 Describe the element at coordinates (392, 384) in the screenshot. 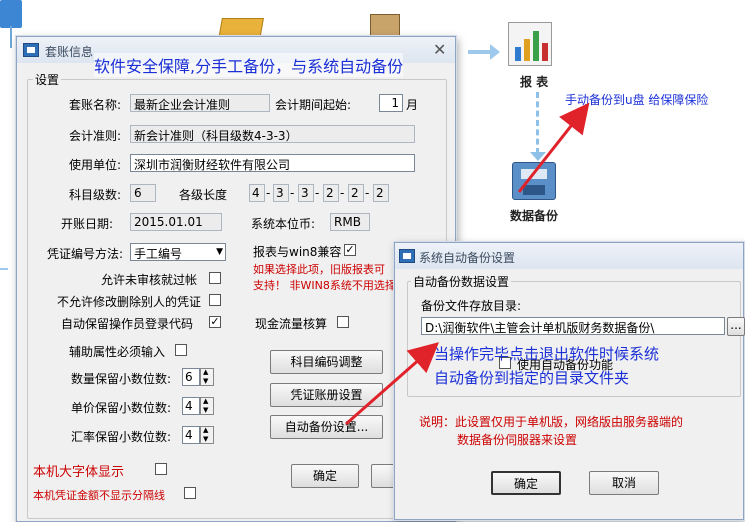

I see `arrow-from-backup-button` at that location.